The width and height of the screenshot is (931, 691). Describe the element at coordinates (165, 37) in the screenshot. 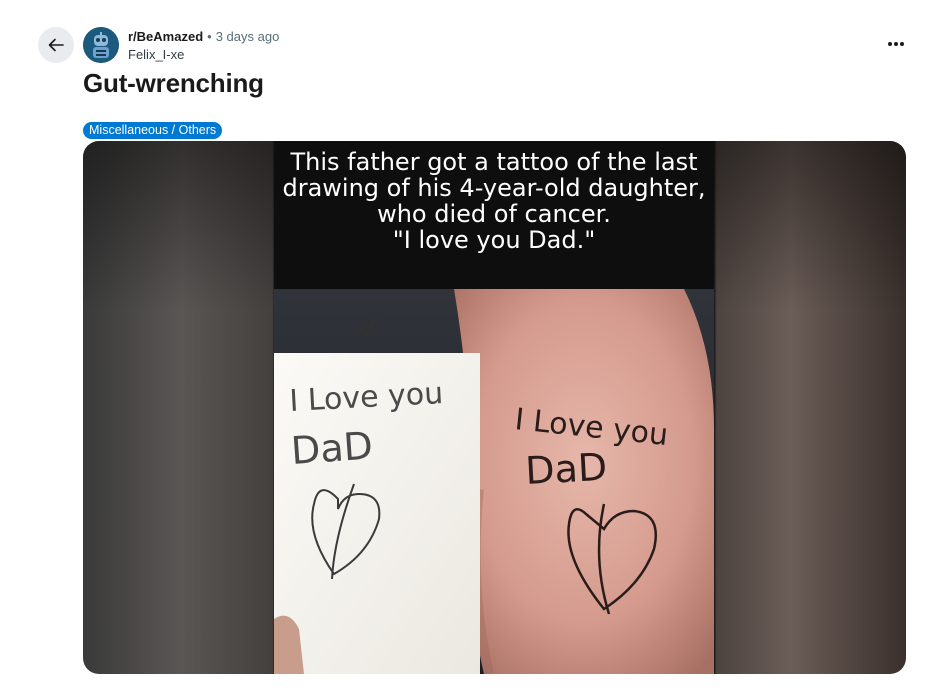

I see `subreddit-link: r/BeAmazed` at that location.